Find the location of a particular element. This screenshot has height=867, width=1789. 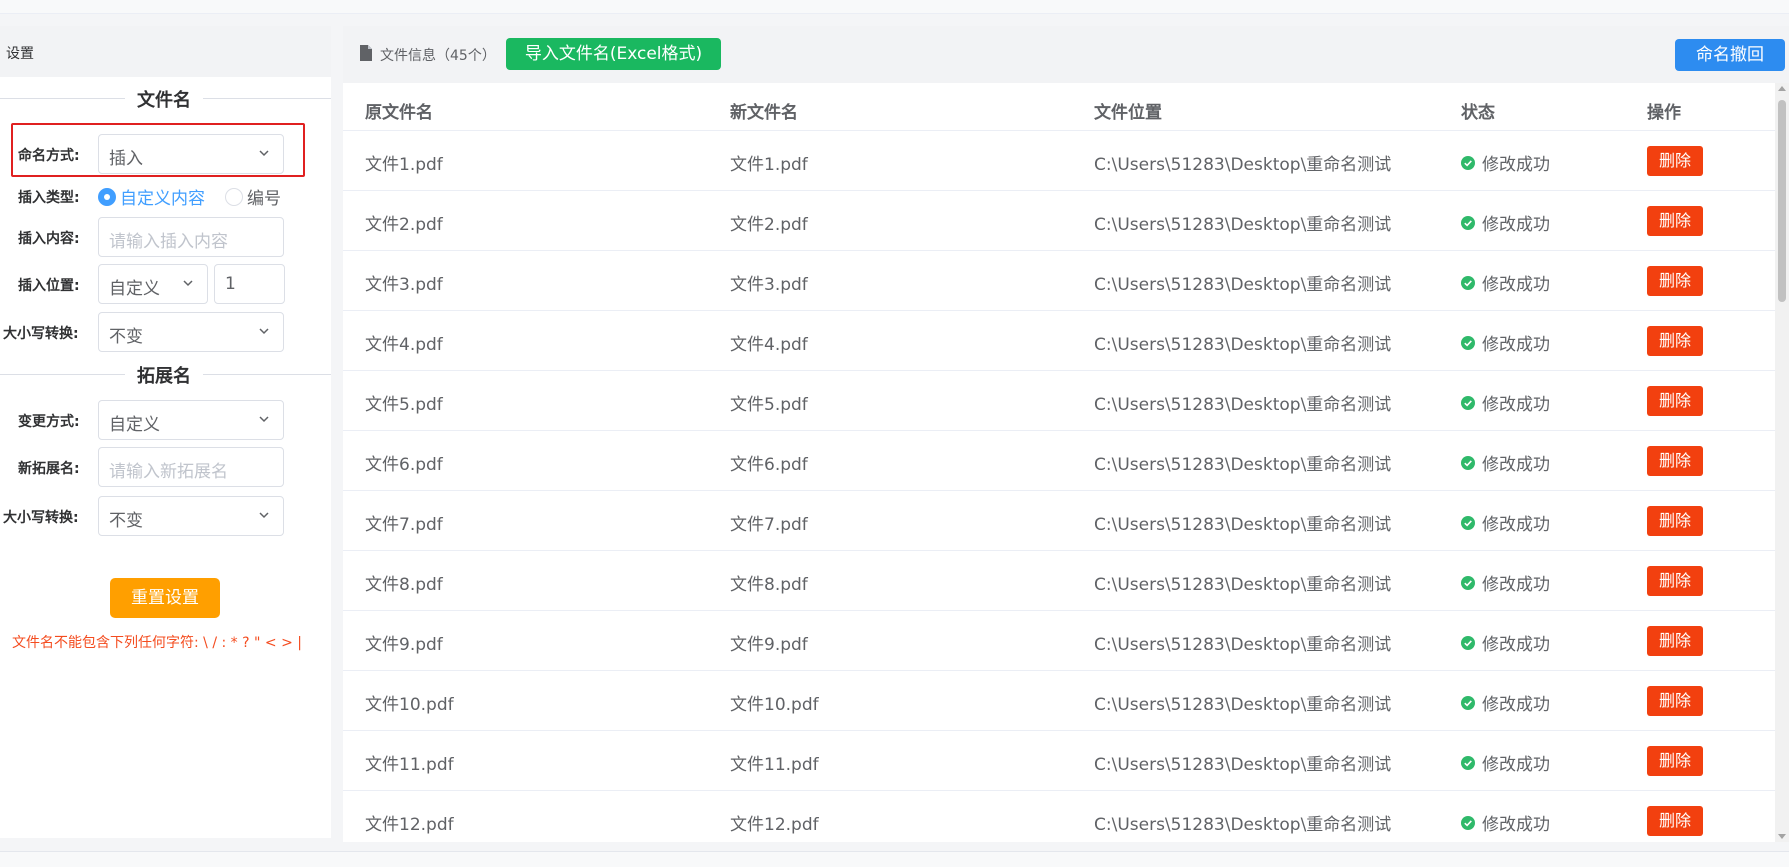

case-value: 不变 is located at coordinates (126, 337).